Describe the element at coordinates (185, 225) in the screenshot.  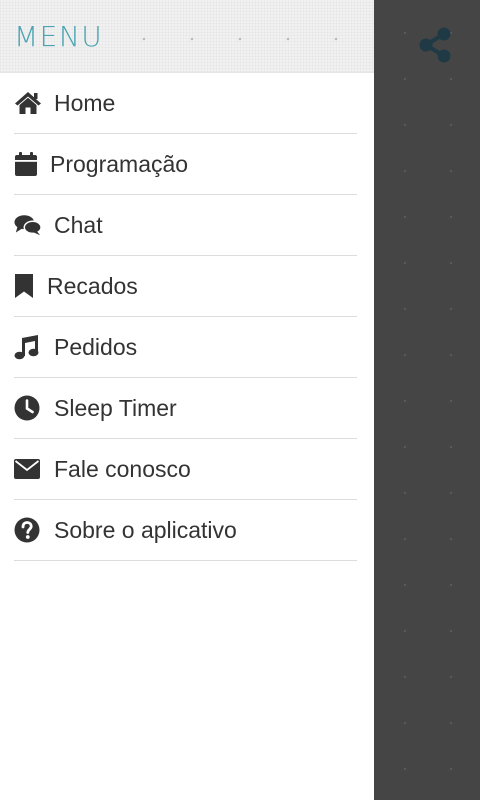
I see `menu-item-chat: Chat` at that location.